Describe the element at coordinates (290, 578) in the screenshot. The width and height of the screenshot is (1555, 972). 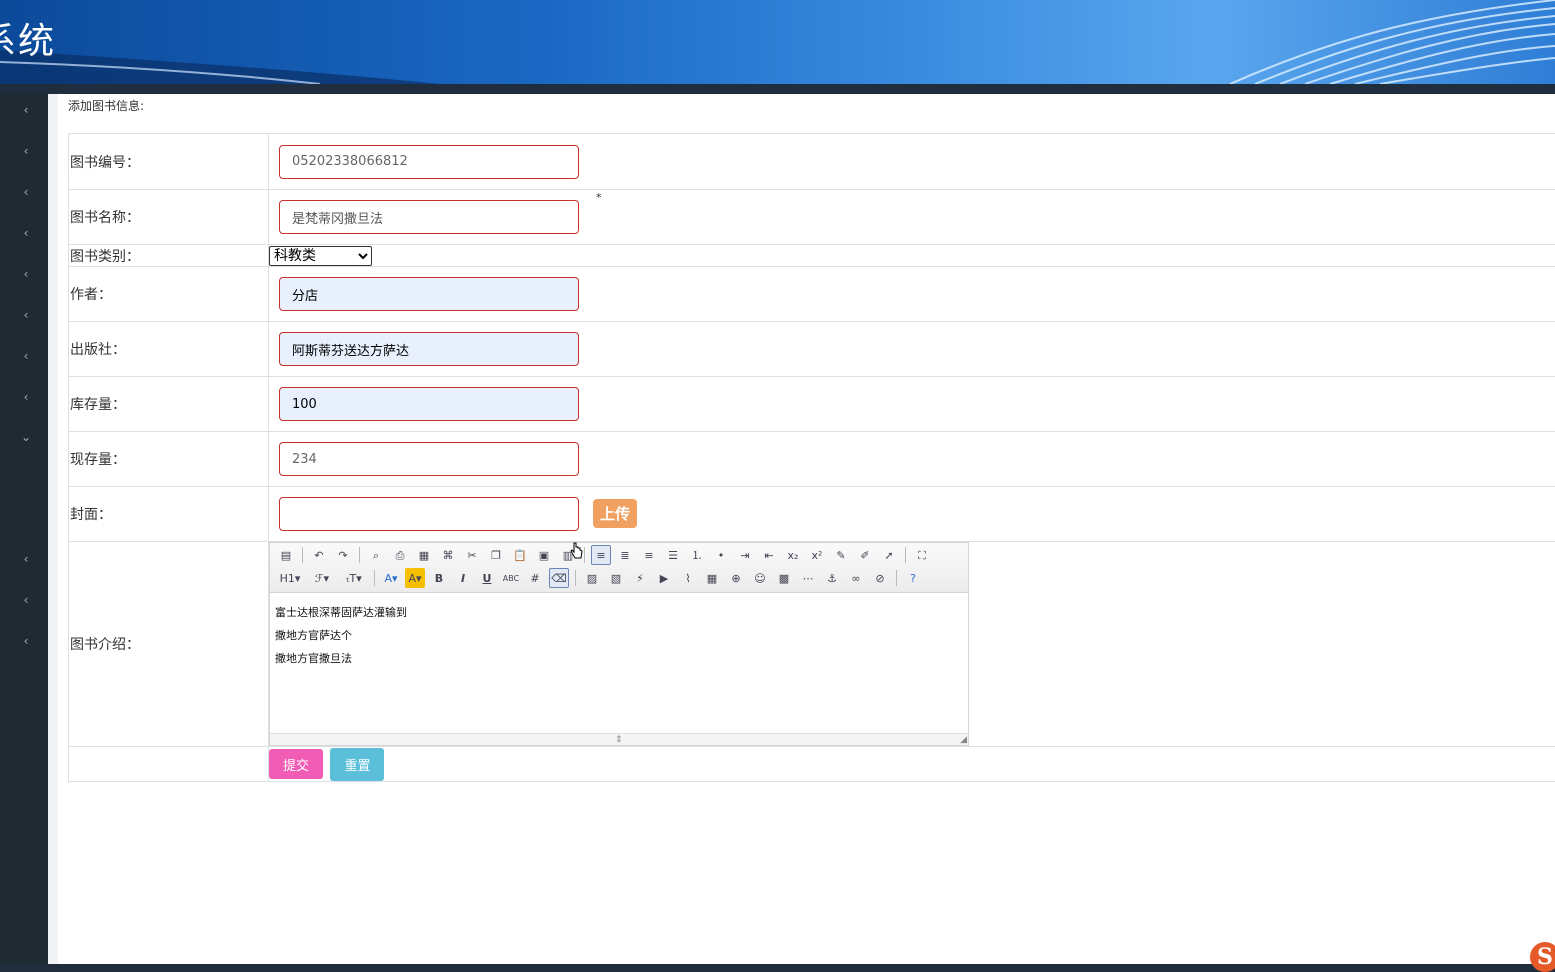
I see `heading-icon: H1▾` at that location.